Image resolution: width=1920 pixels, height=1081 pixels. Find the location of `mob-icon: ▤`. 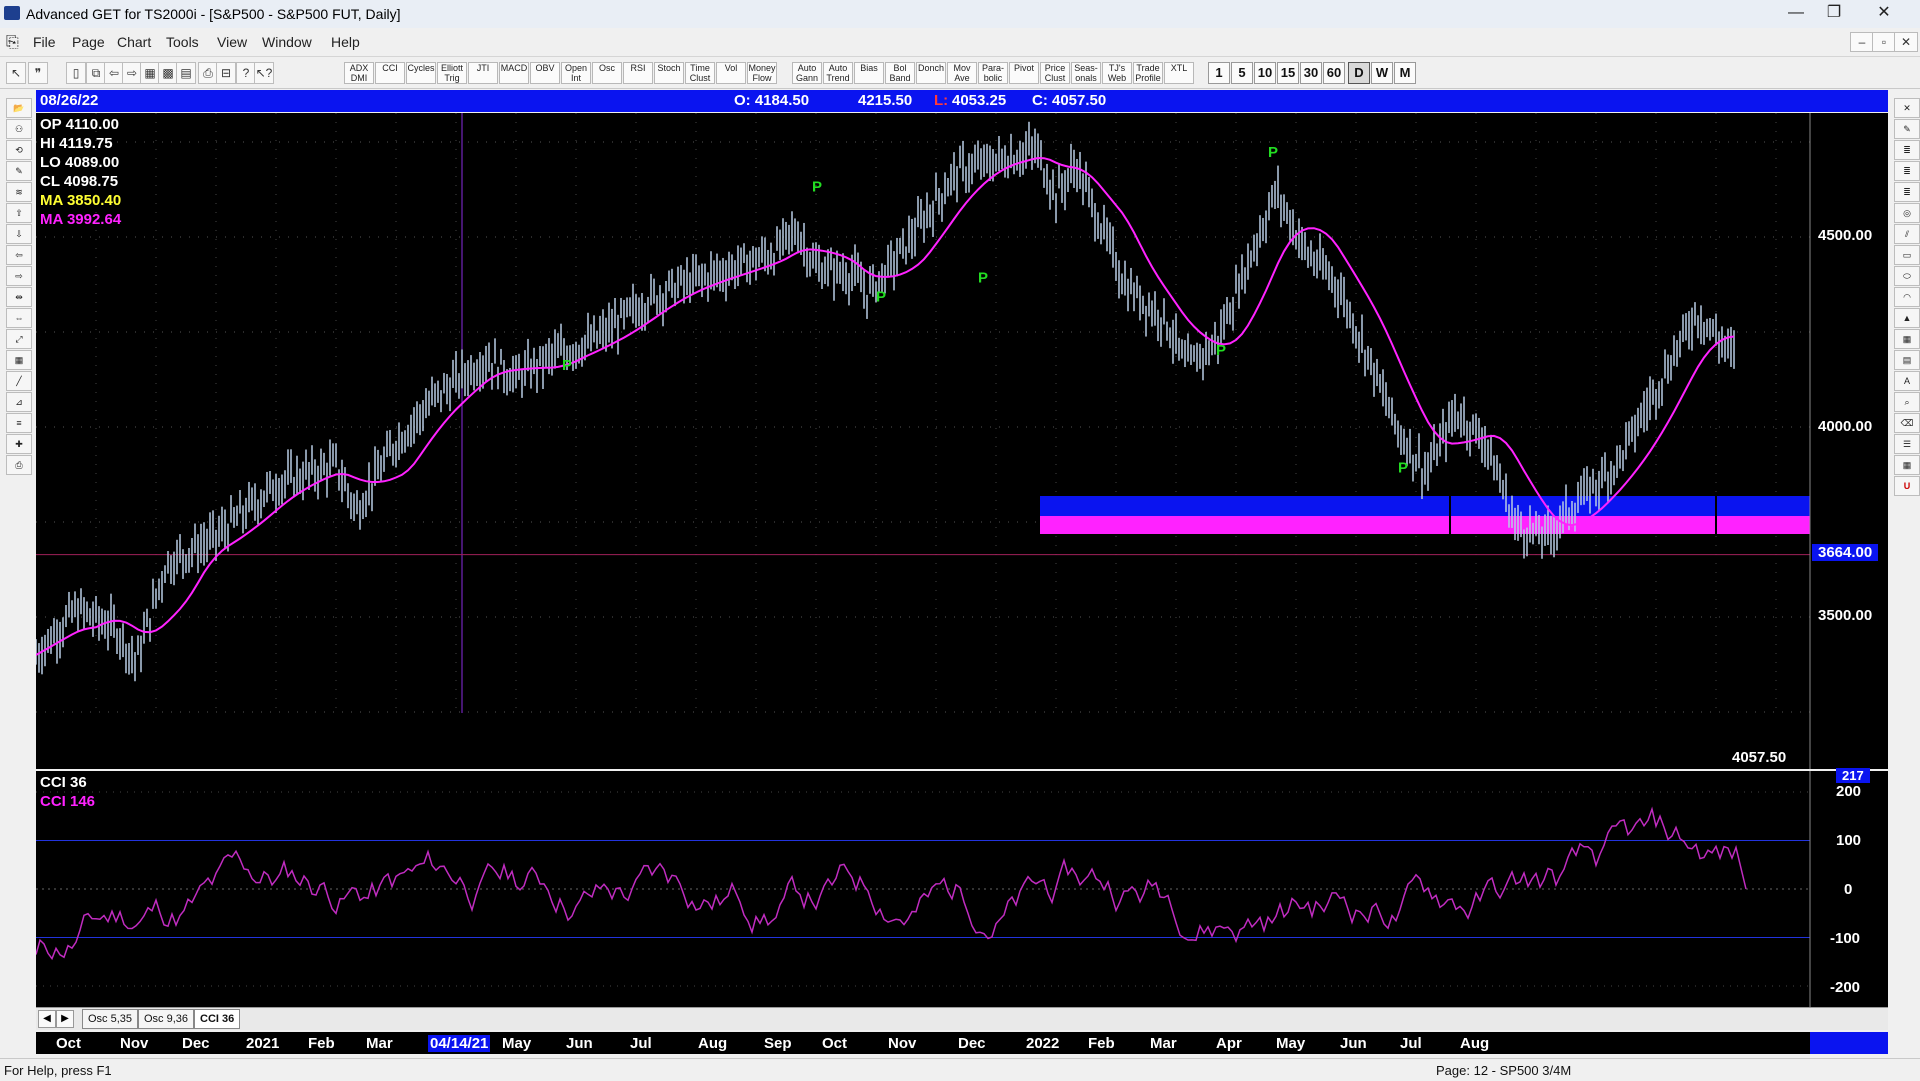

mob-icon: ▤ is located at coordinates (1907, 360).